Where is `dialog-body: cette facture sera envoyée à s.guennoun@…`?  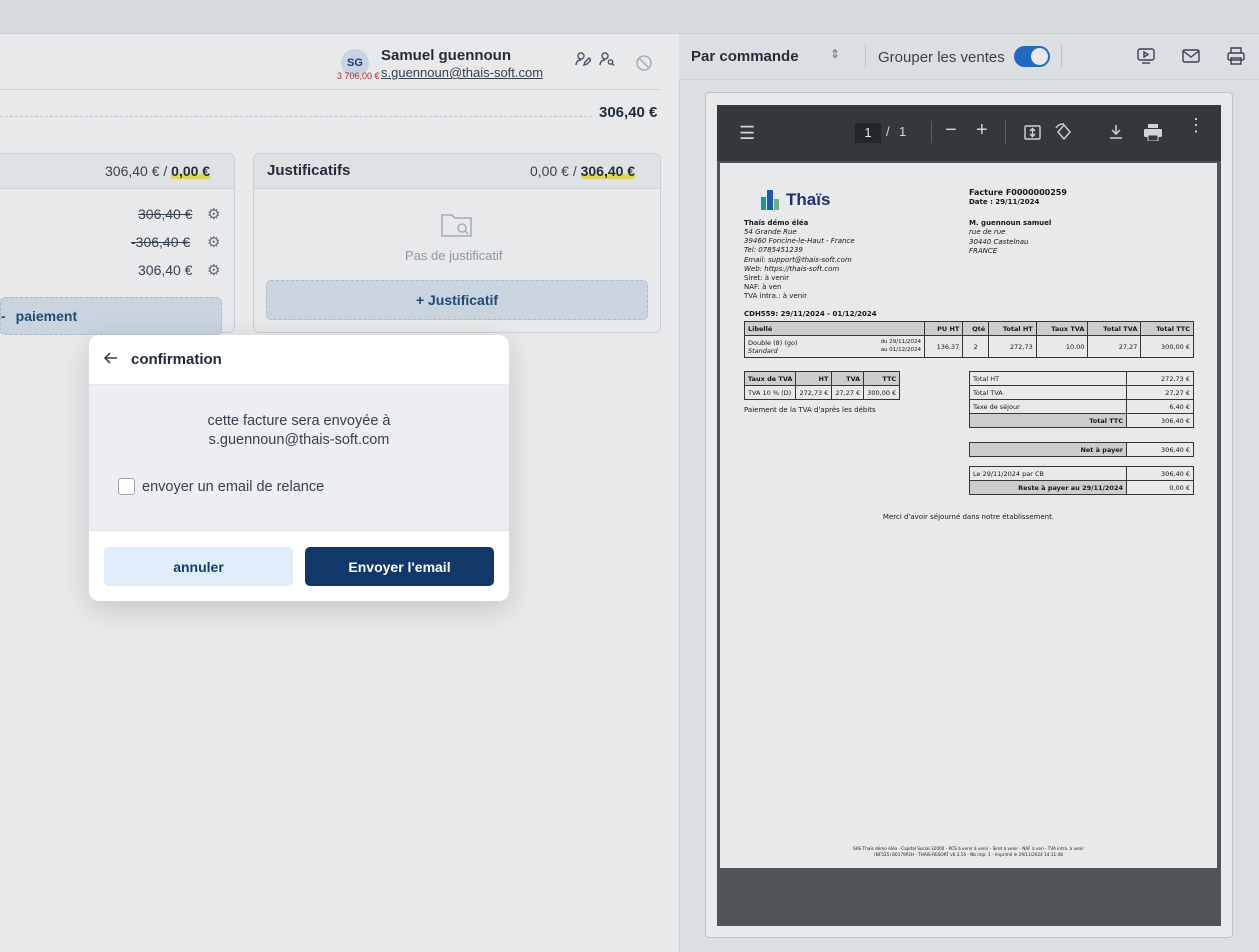
dialog-body: cette facture sera envoyée à s.guennoun@… is located at coordinates (299, 458).